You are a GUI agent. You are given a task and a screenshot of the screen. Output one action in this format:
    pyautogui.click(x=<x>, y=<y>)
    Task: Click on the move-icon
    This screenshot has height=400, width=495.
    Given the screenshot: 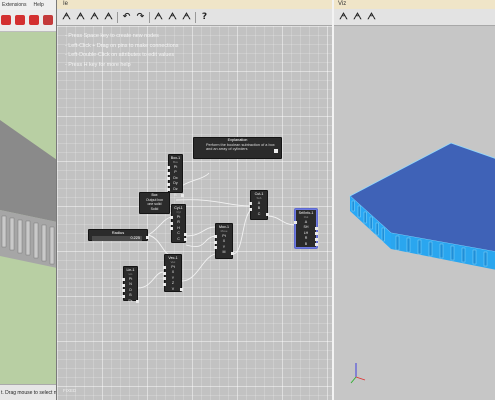 What is the action you would take?
    pyautogui.click(x=6, y=20)
    